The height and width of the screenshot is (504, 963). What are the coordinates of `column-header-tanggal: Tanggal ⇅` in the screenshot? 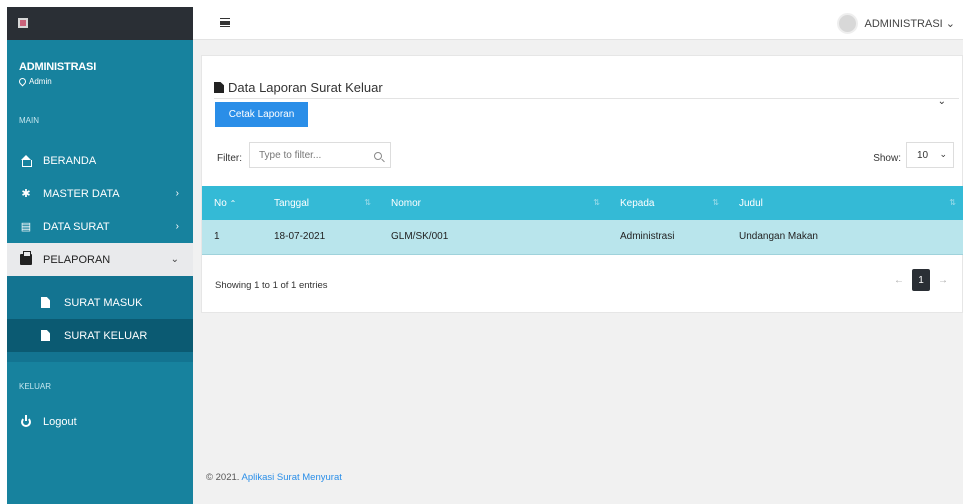 It's located at (320, 203).